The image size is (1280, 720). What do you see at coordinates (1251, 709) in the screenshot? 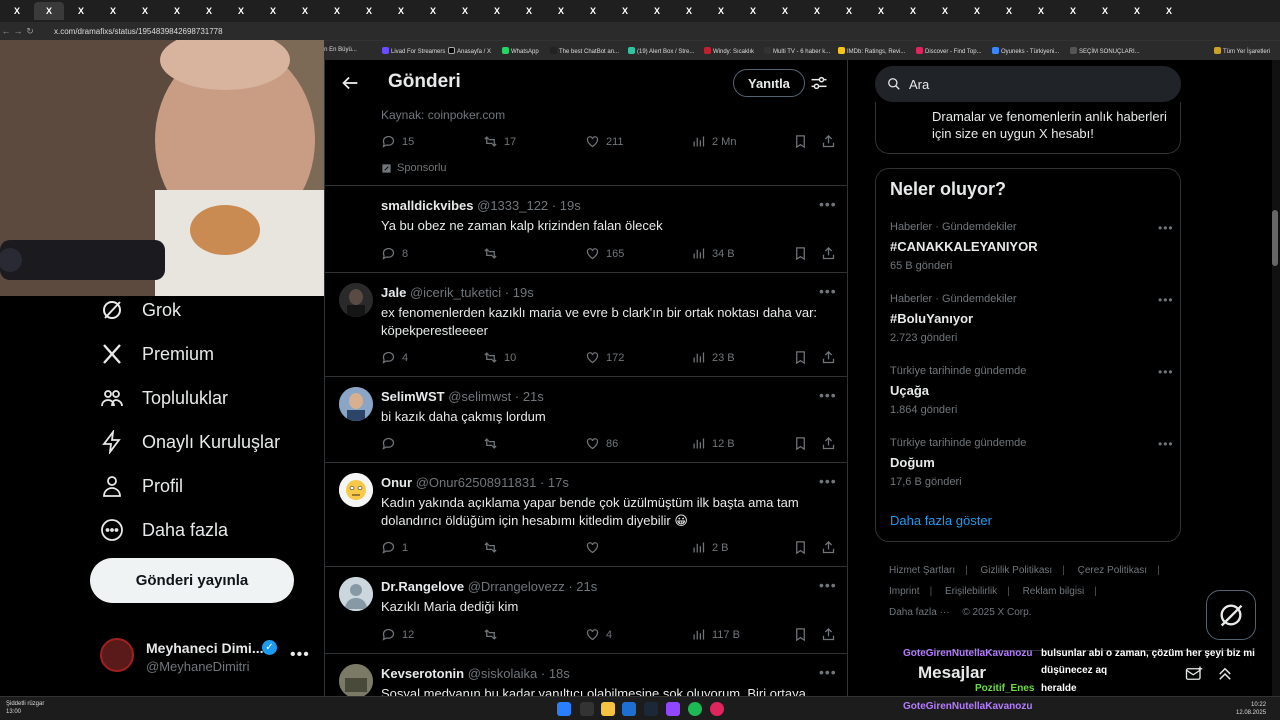
I see `system-clock: 10:22 12.08.2025` at bounding box center [1251, 709].